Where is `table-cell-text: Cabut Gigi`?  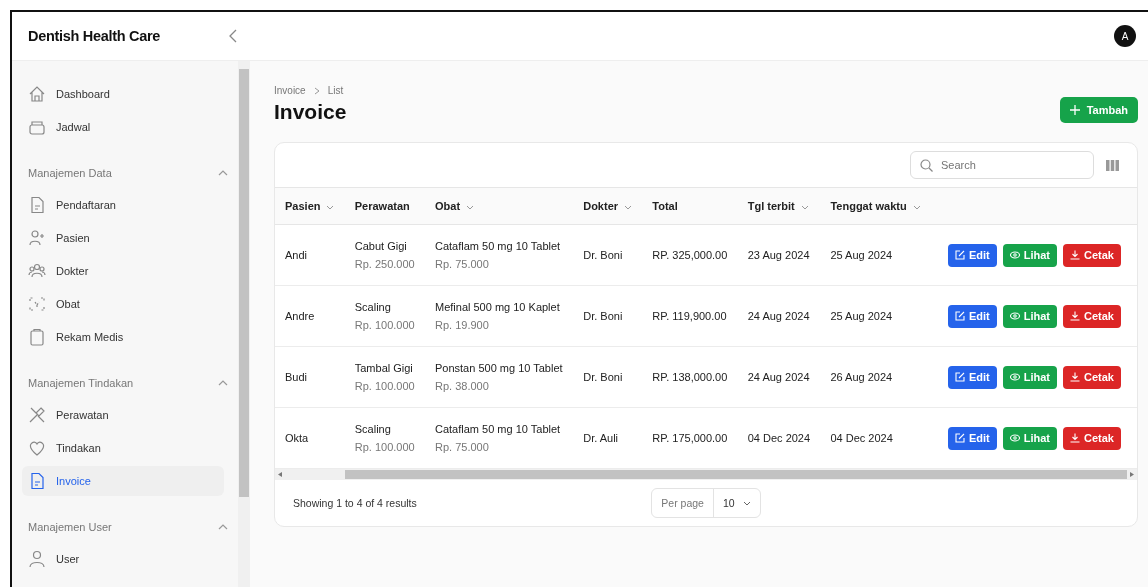 table-cell-text: Cabut Gigi is located at coordinates (381, 246).